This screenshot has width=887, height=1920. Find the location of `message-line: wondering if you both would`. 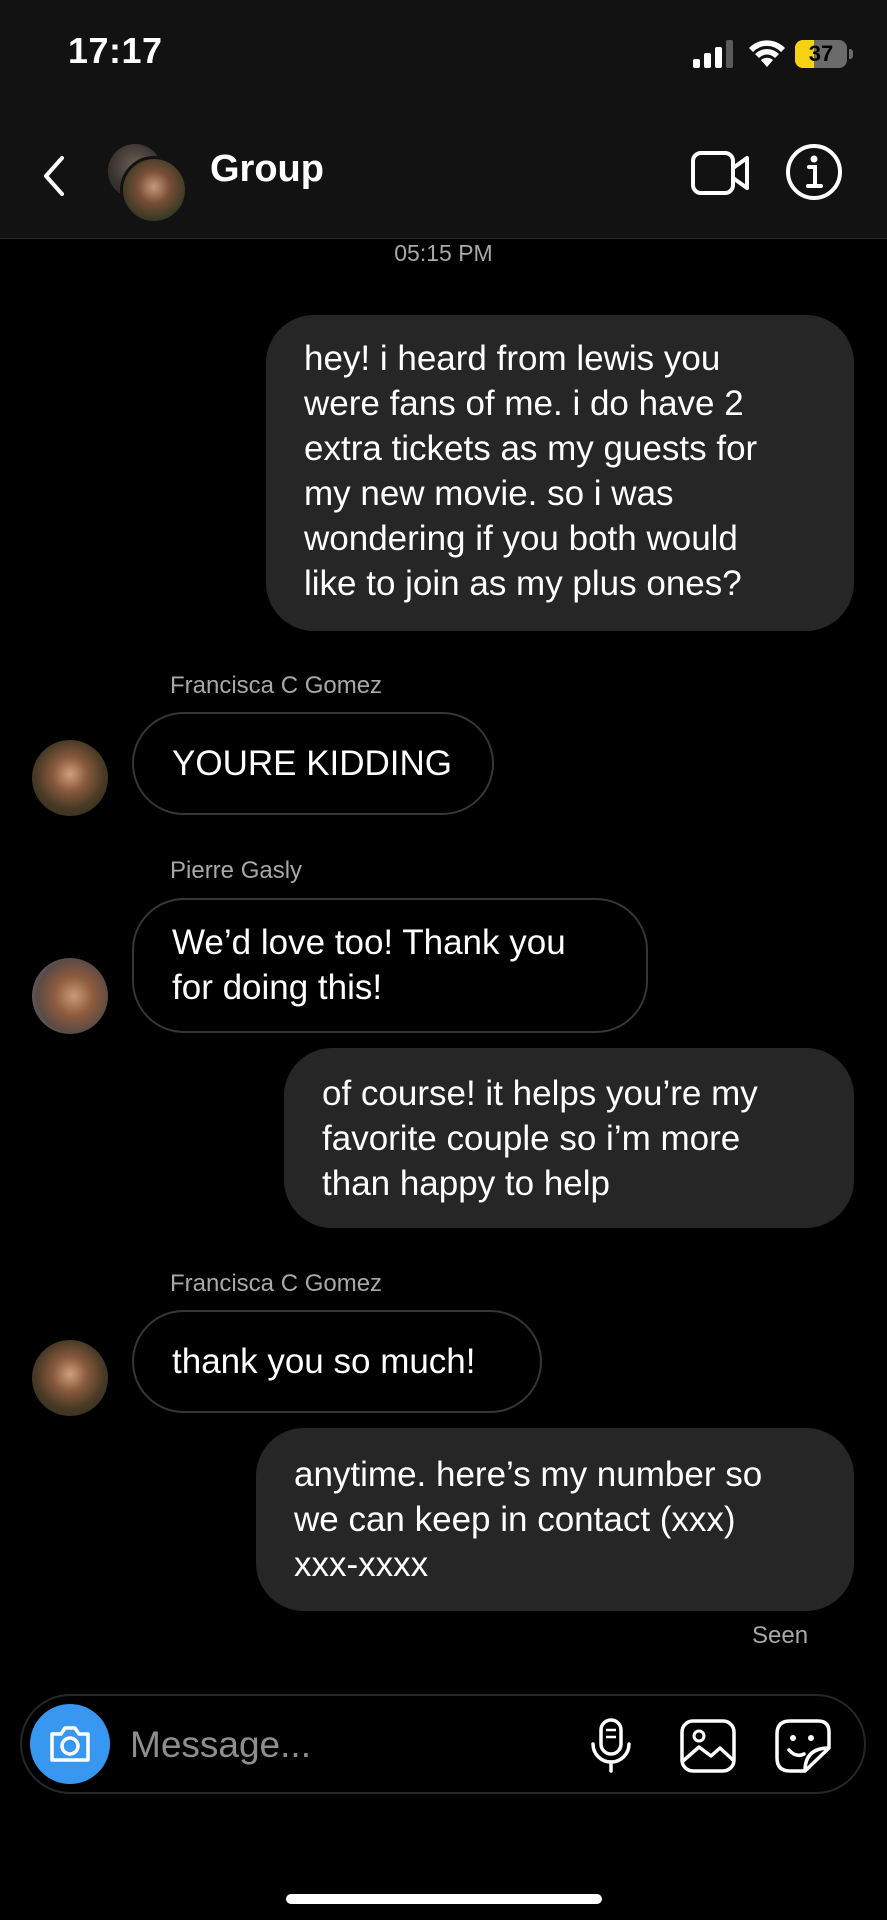

message-line: wondering if you both would is located at coordinates (521, 538).